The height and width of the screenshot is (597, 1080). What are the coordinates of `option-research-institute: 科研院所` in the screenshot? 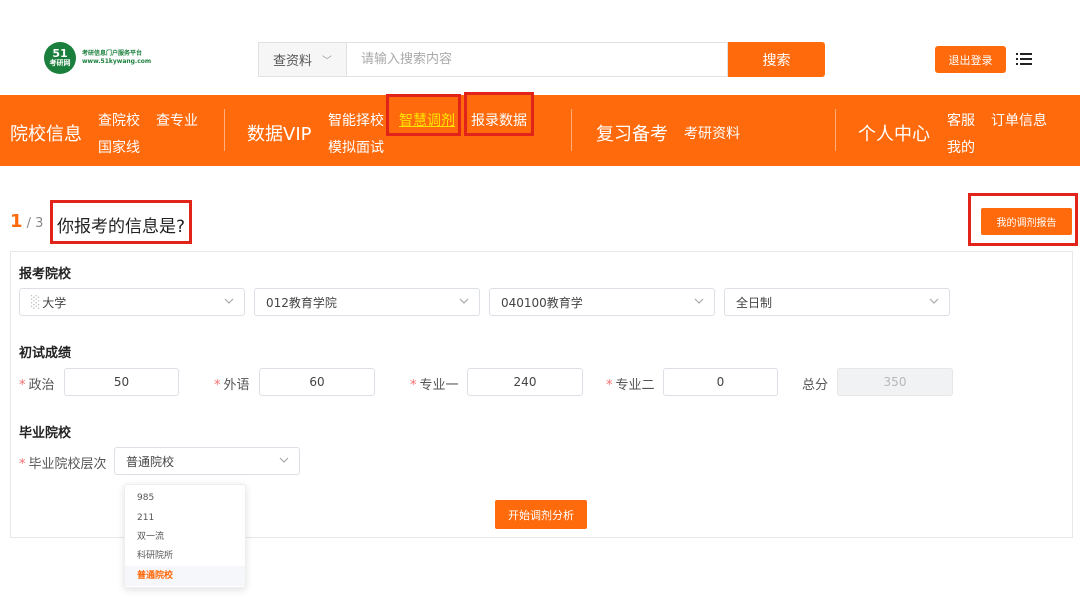 It's located at (185, 556).